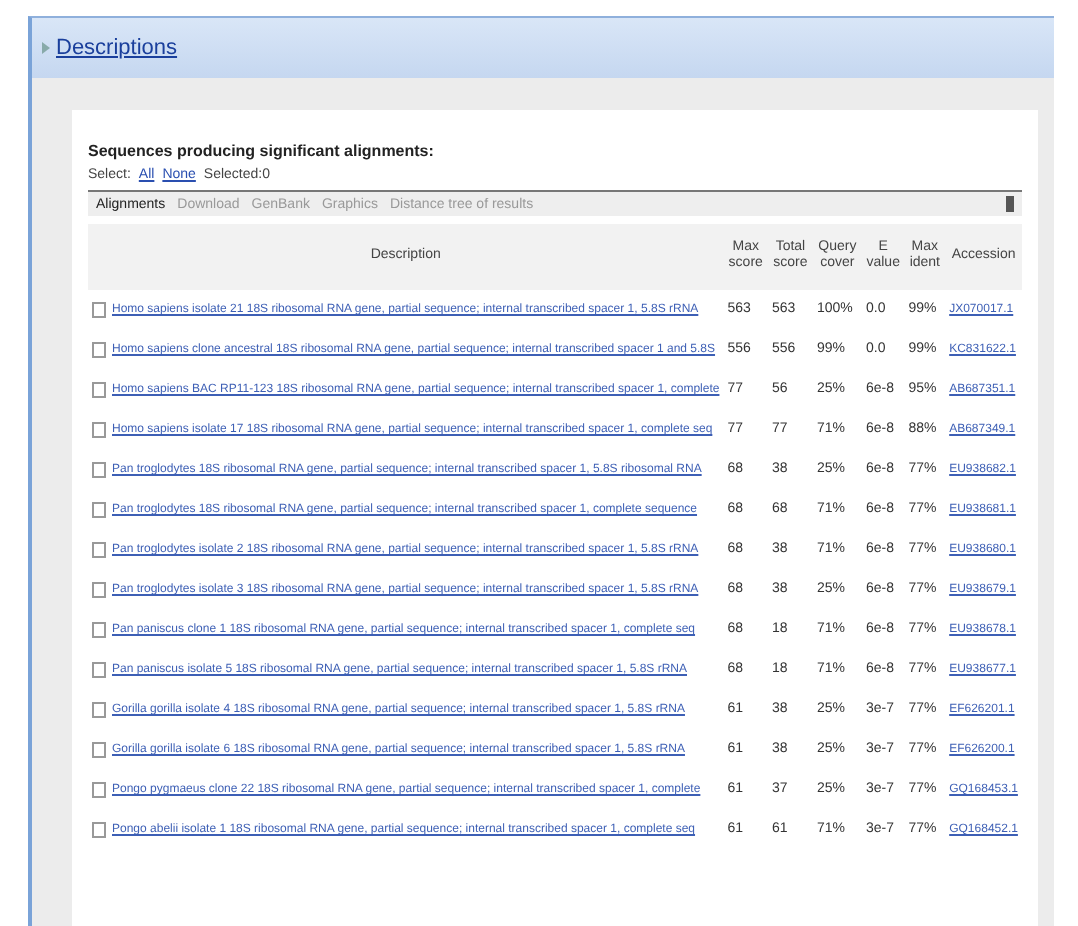  I want to click on section-title: Descriptions, so click(117, 48).